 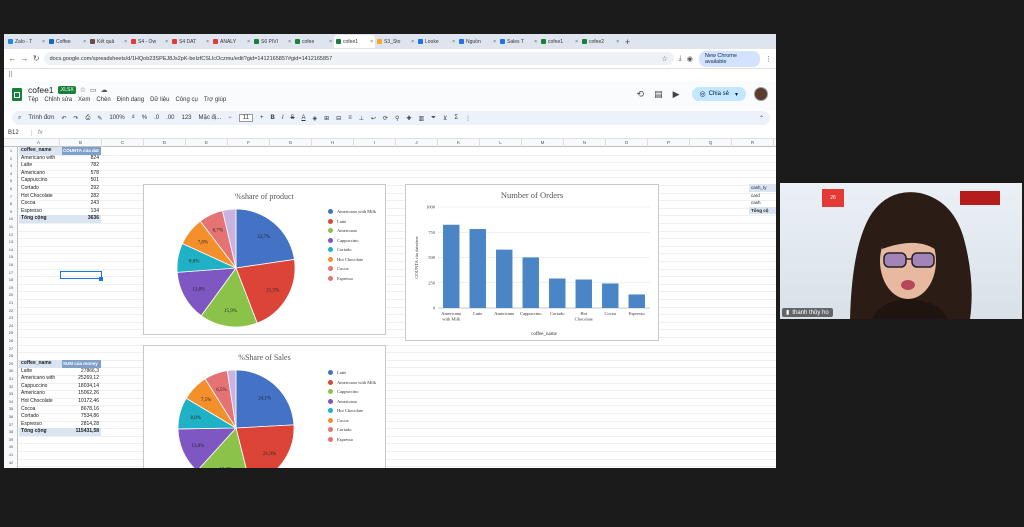 I want to click on row-header: 31, so click(x=11, y=379).